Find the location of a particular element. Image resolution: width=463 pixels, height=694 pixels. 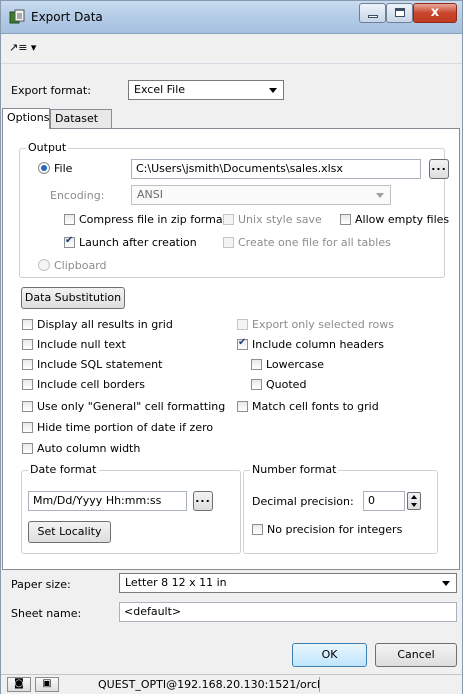

compress-zip-checkbox: Compress file in zip format is located at coordinates (145, 220).